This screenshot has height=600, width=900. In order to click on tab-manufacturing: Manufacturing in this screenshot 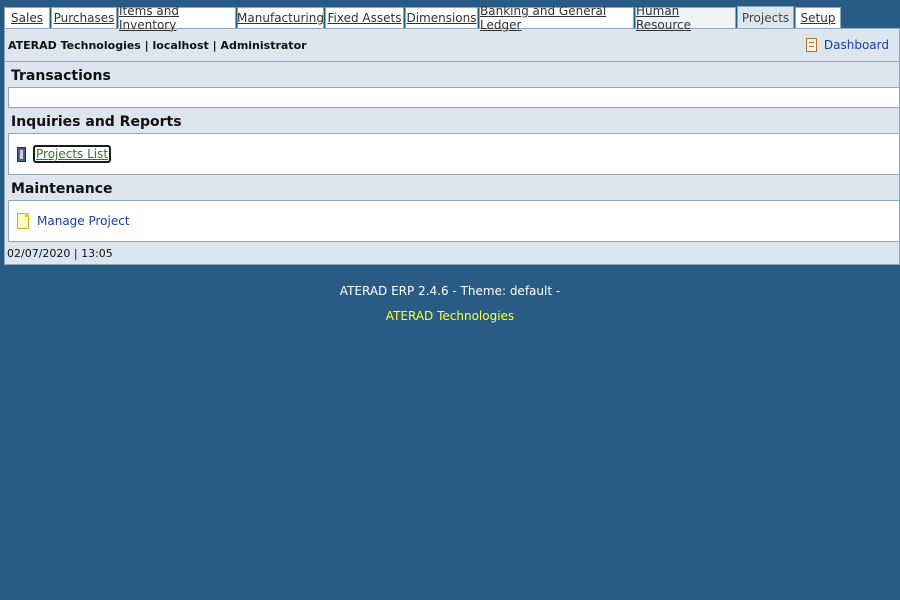, I will do `click(280, 17)`.